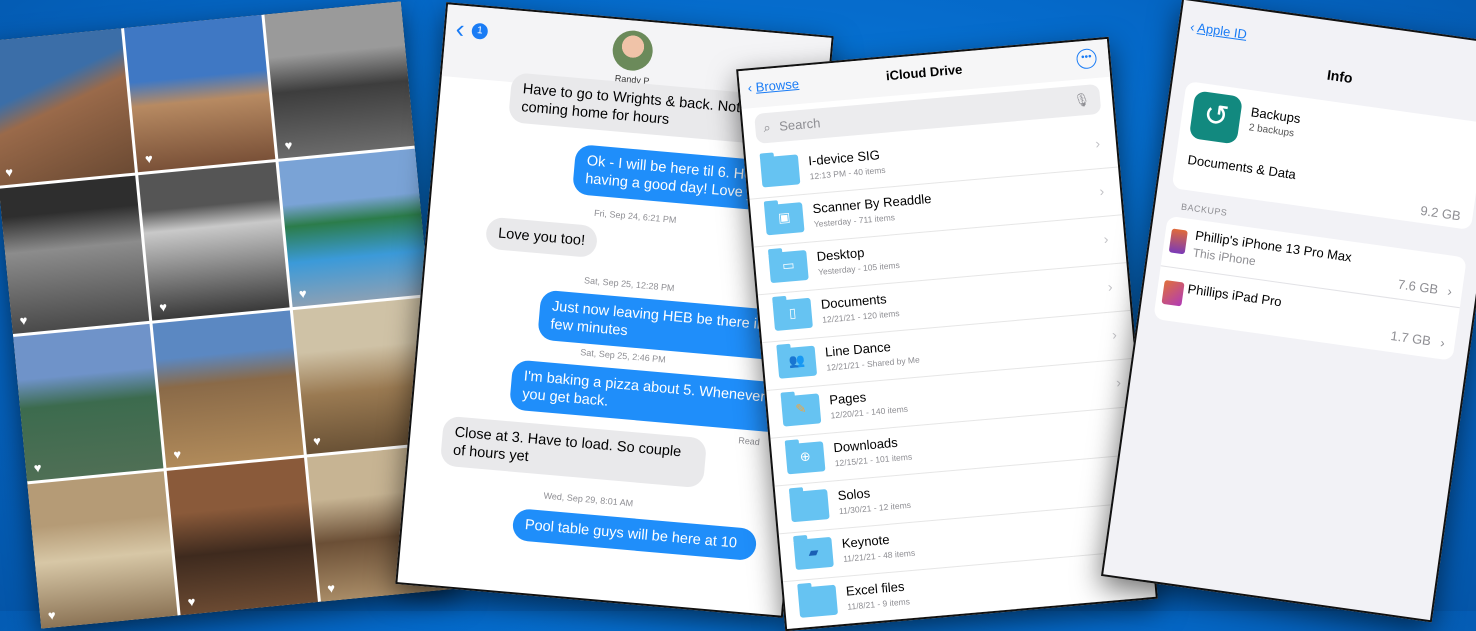 The width and height of the screenshot is (1476, 631). I want to click on backup-restore-icon: ↺, so click(1216, 117).